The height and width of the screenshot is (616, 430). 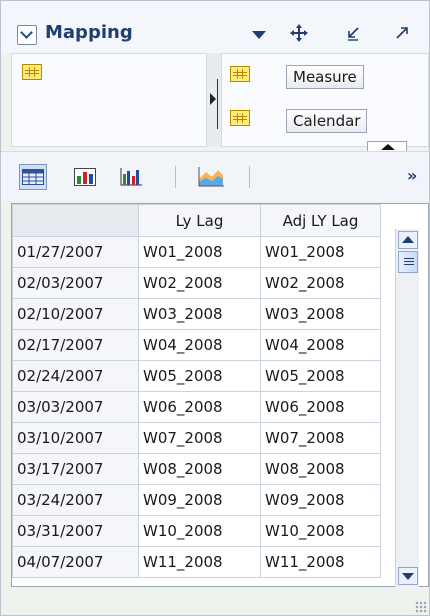 What do you see at coordinates (320, 220) in the screenshot?
I see `column-header-adj-ly-lag: Adj LY Lag` at bounding box center [320, 220].